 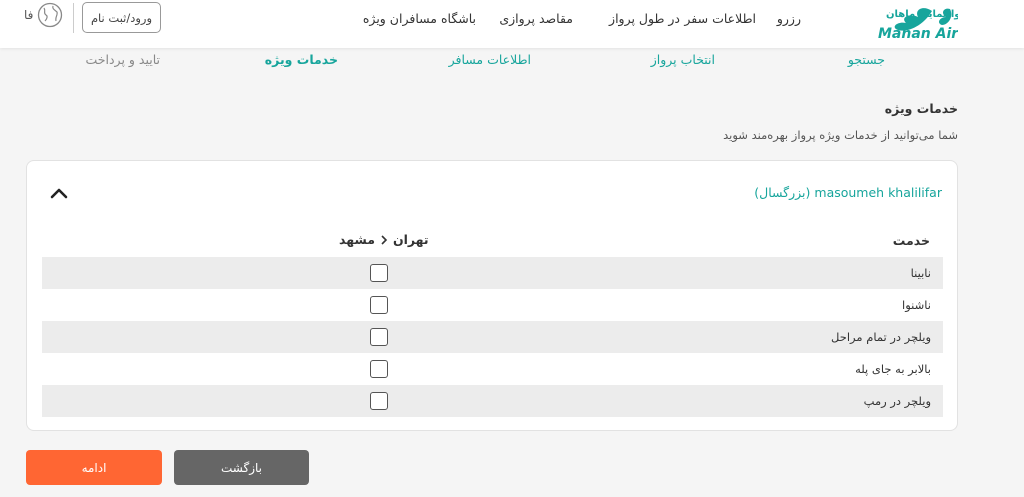 What do you see at coordinates (123, 59) in the screenshot?
I see `step-confirm-payment: تایید و پرداخت` at bounding box center [123, 59].